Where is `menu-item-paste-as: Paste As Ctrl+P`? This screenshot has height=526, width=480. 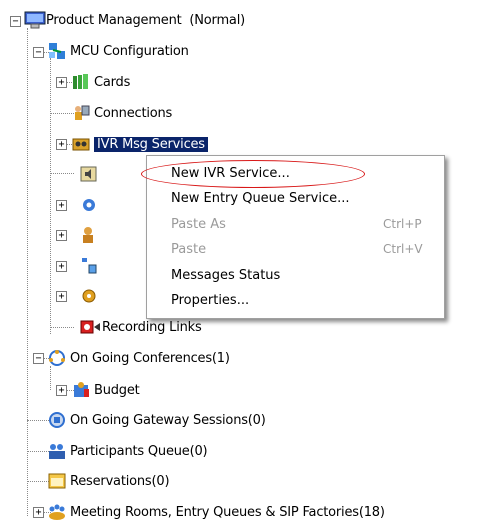
menu-item-paste-as: Paste As Ctrl+P is located at coordinates (295, 224).